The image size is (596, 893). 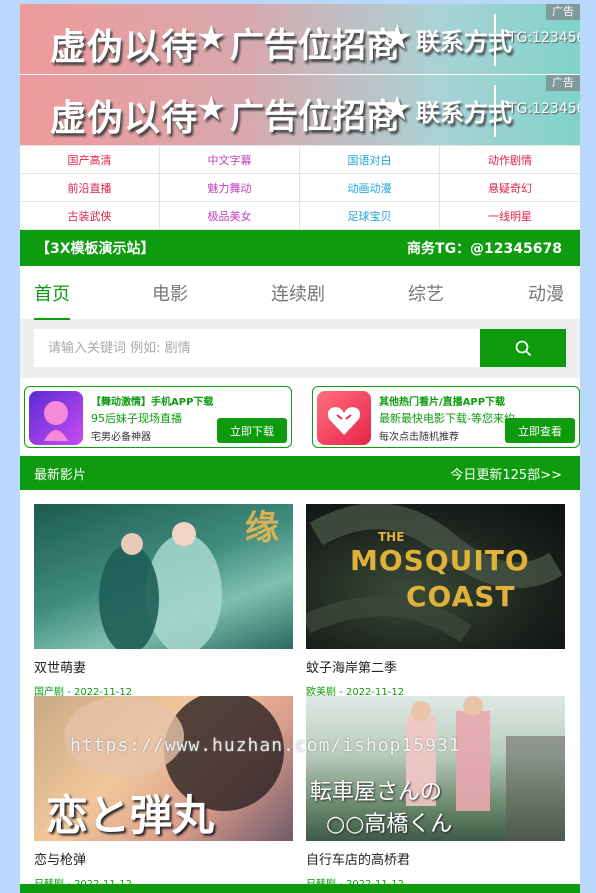 What do you see at coordinates (440, 560) in the screenshot?
I see `poster-title-text: MOSQUITO` at bounding box center [440, 560].